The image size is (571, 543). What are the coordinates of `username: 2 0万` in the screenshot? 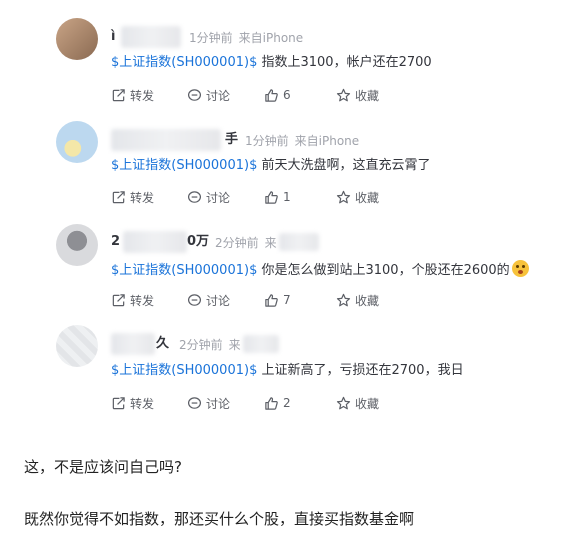 It's located at (160, 242).